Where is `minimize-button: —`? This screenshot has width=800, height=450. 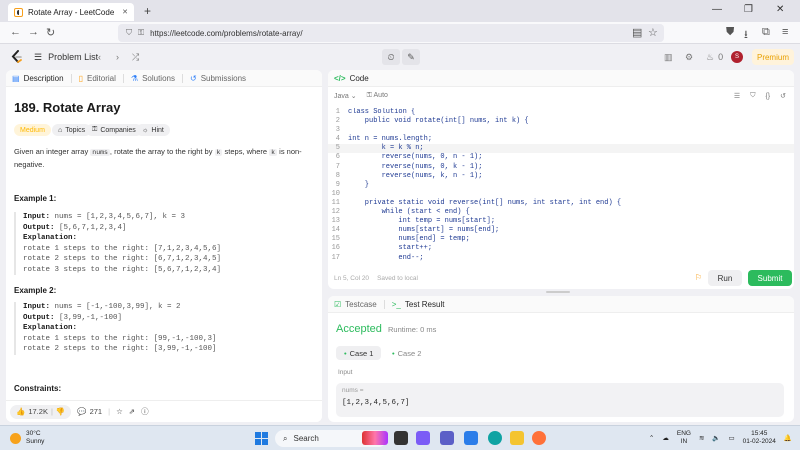
minimize-button: — is located at coordinates (717, 9).